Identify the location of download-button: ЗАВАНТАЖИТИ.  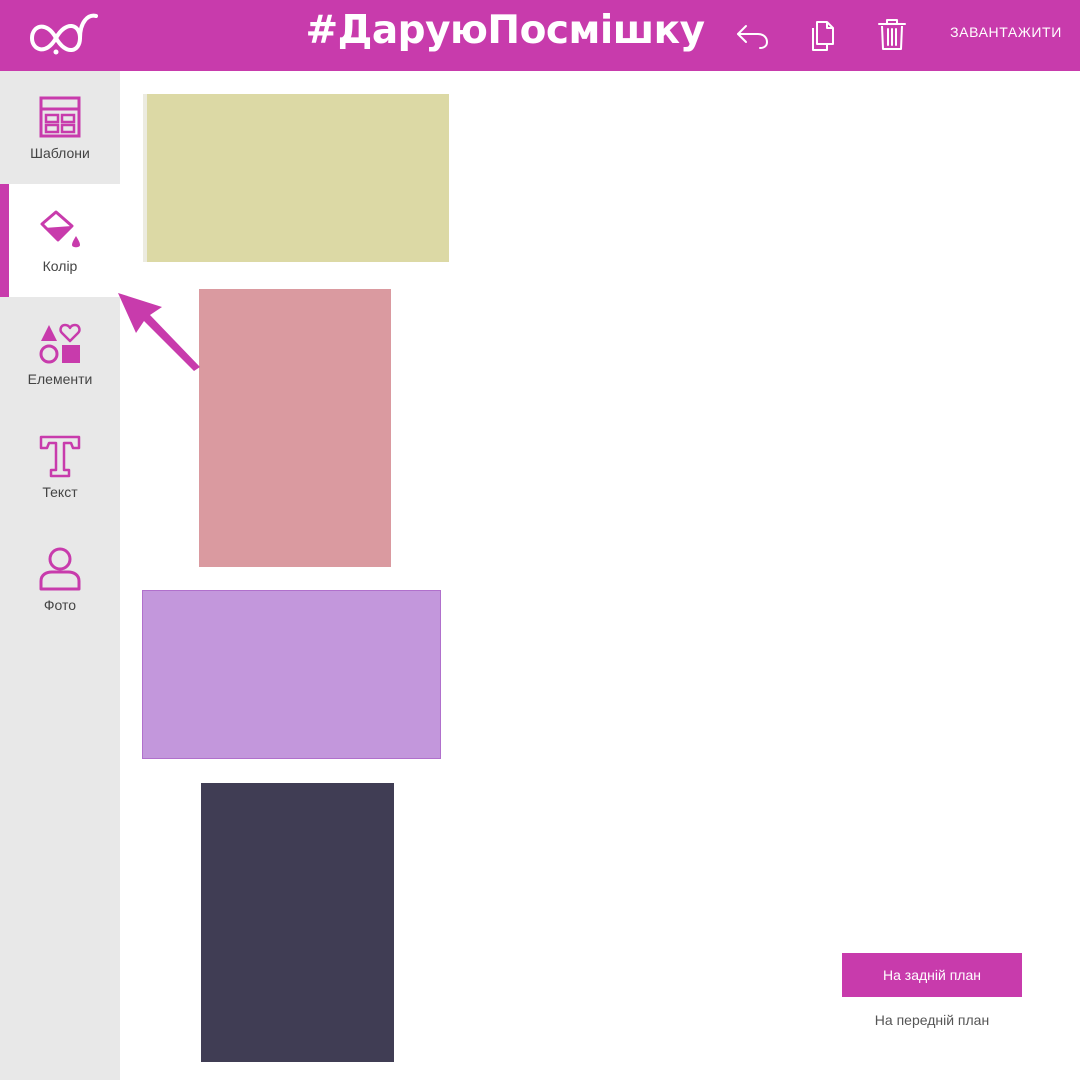
(1006, 32).